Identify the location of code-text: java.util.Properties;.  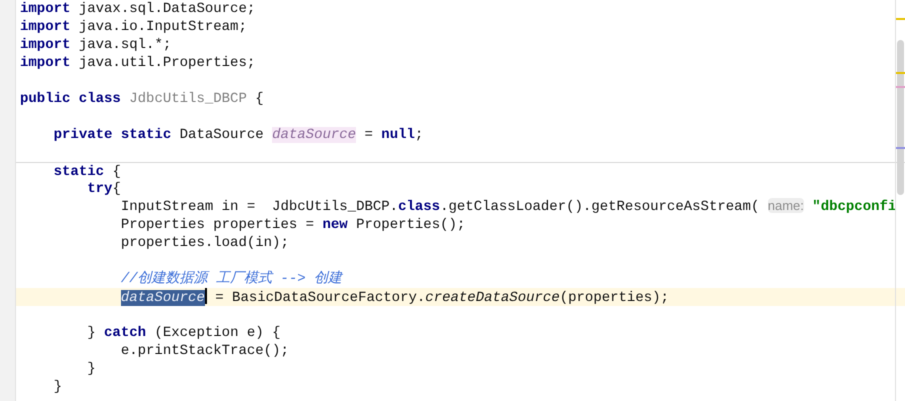
(167, 63).